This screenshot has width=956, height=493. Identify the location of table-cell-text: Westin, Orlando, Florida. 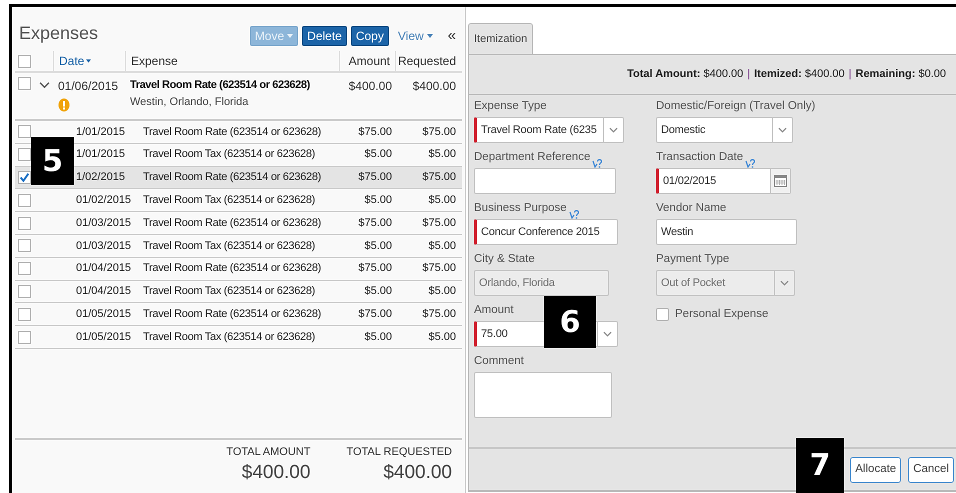
(189, 102).